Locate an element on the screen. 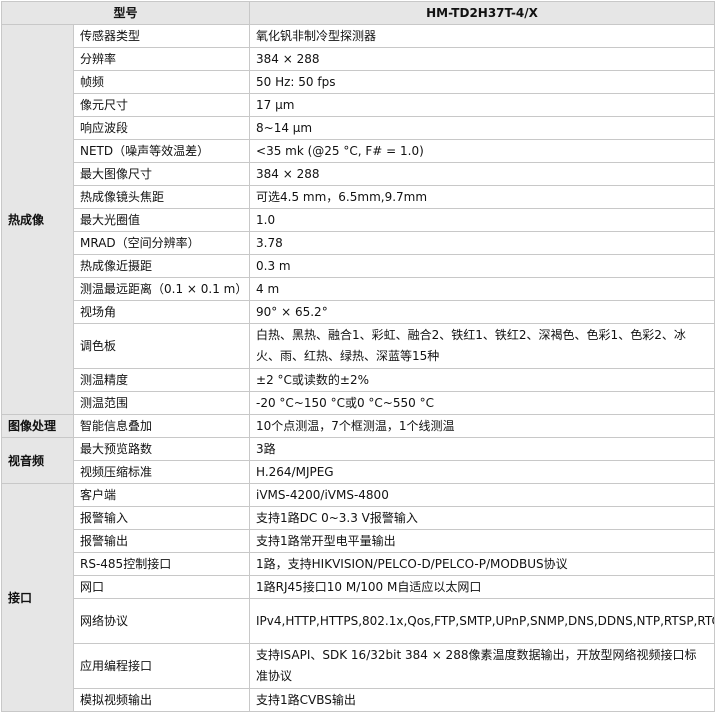  spec-row: 网口 1路RJ45接口10 M/100 M自适应以太网口 is located at coordinates (359, 587).